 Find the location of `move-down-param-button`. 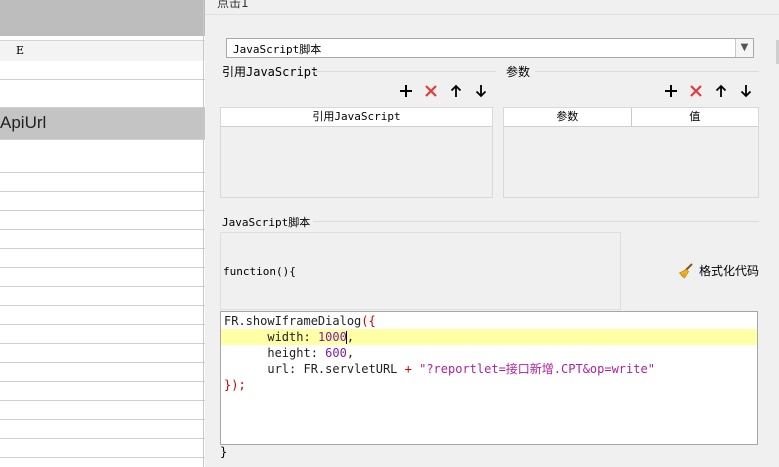

move-down-param-button is located at coordinates (746, 91).